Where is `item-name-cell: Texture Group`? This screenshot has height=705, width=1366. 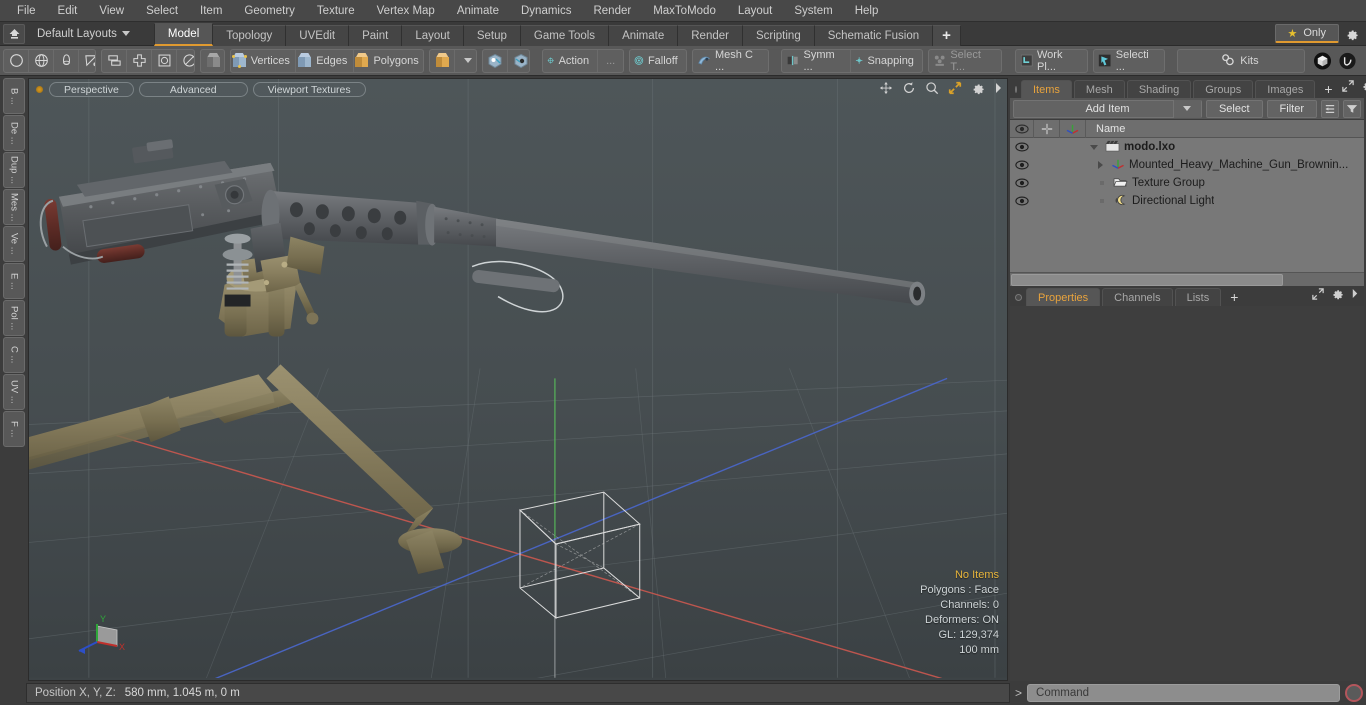 item-name-cell: Texture Group is located at coordinates (1145, 183).